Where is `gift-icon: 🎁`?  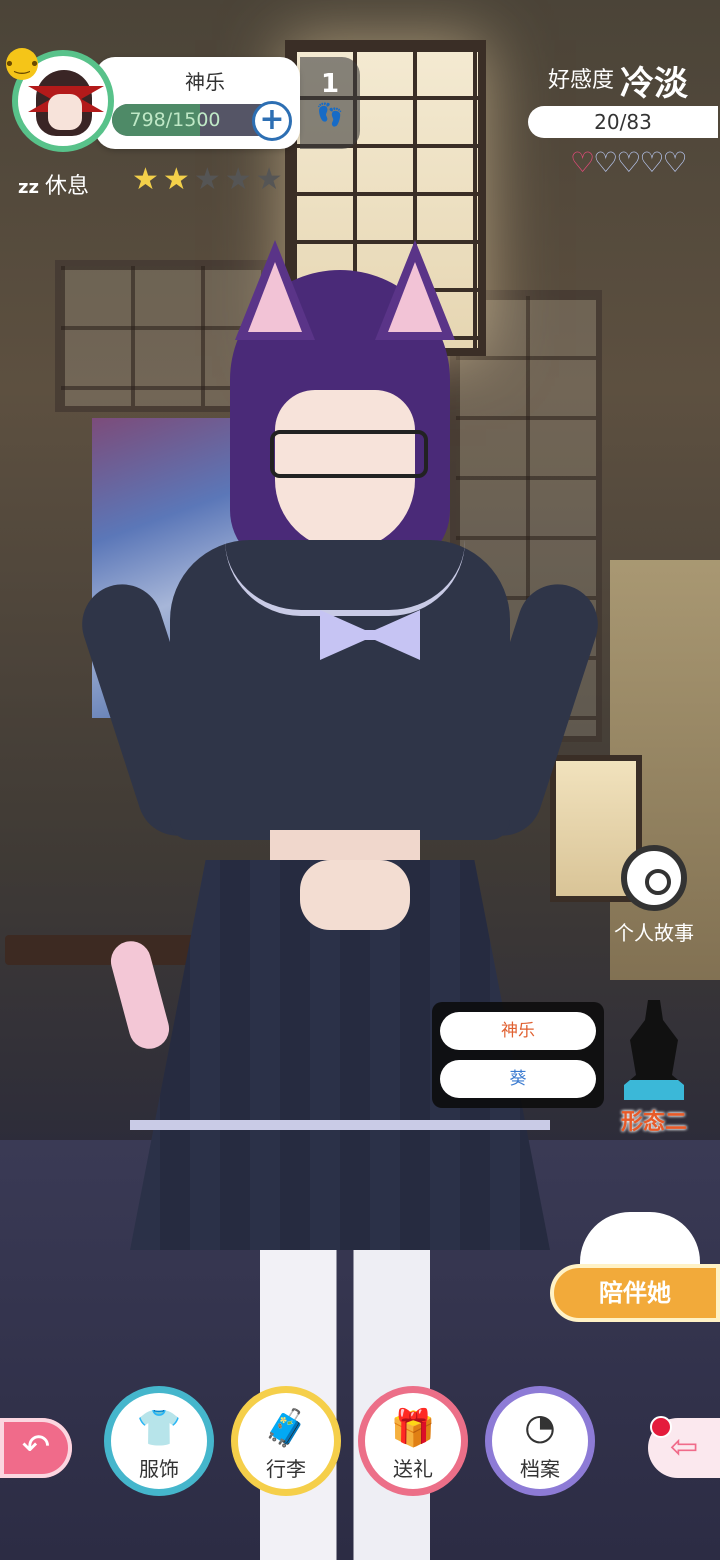 gift-icon: 🎁 is located at coordinates (413, 1428).